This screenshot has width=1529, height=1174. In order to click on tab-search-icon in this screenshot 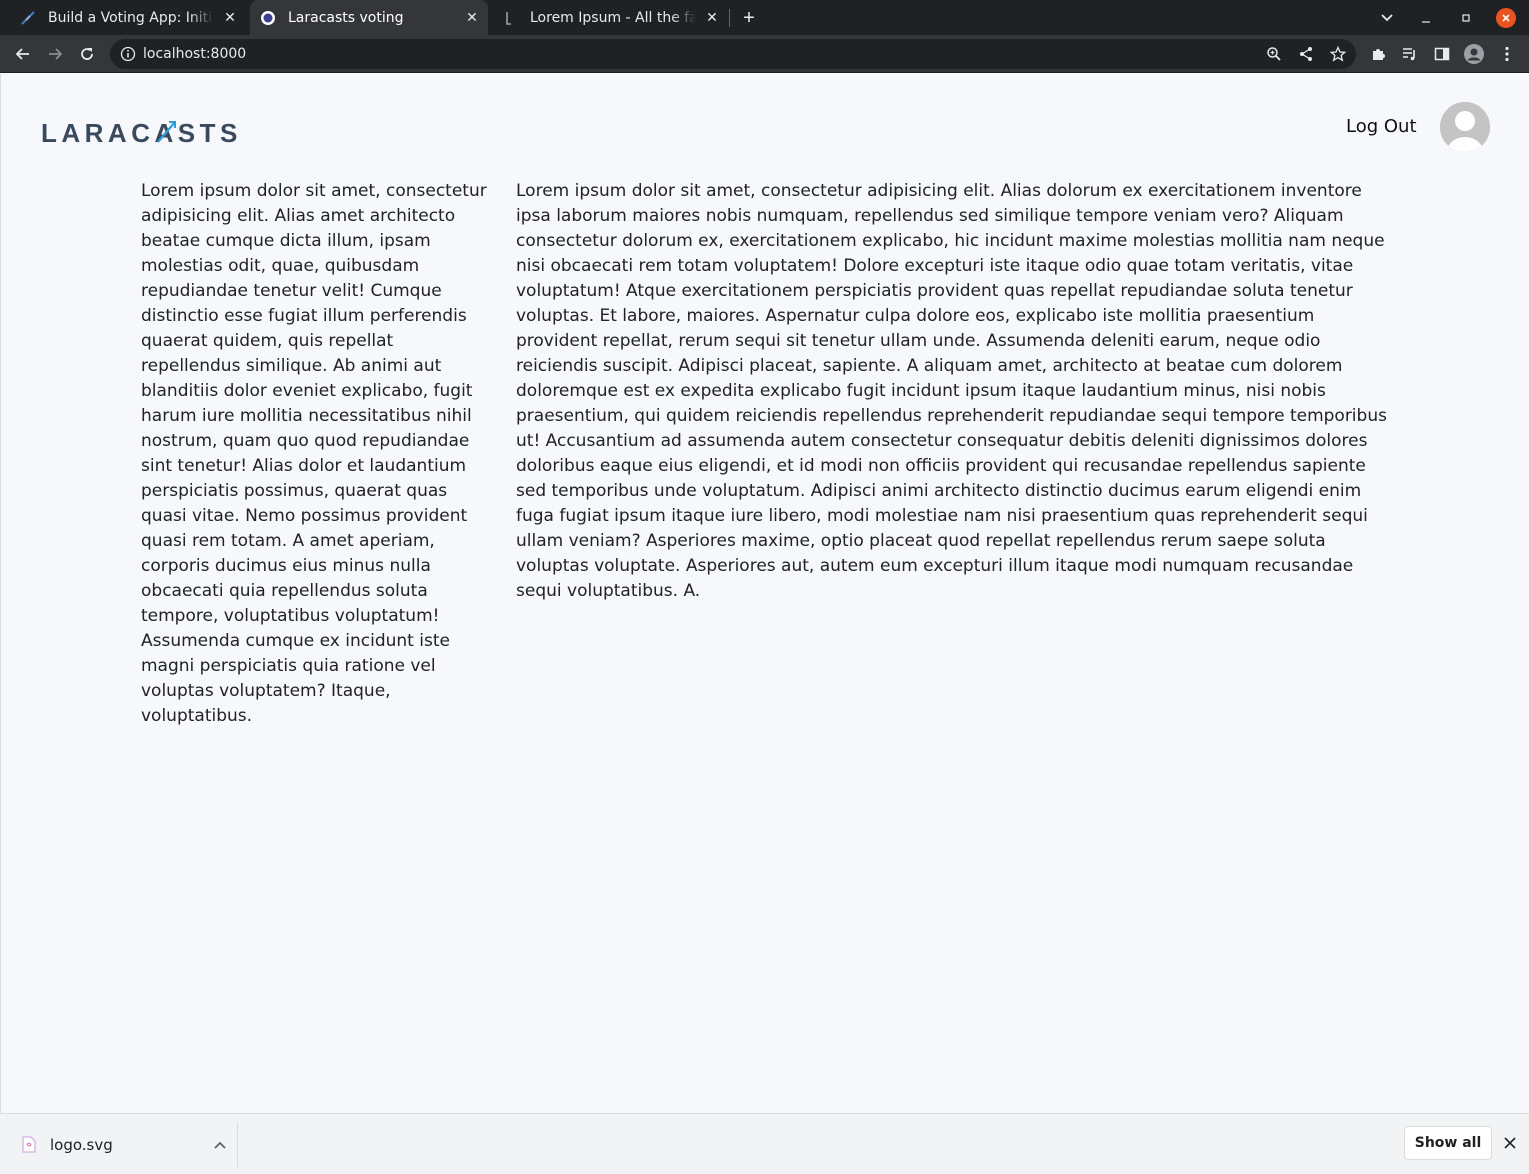, I will do `click(1387, 17)`.